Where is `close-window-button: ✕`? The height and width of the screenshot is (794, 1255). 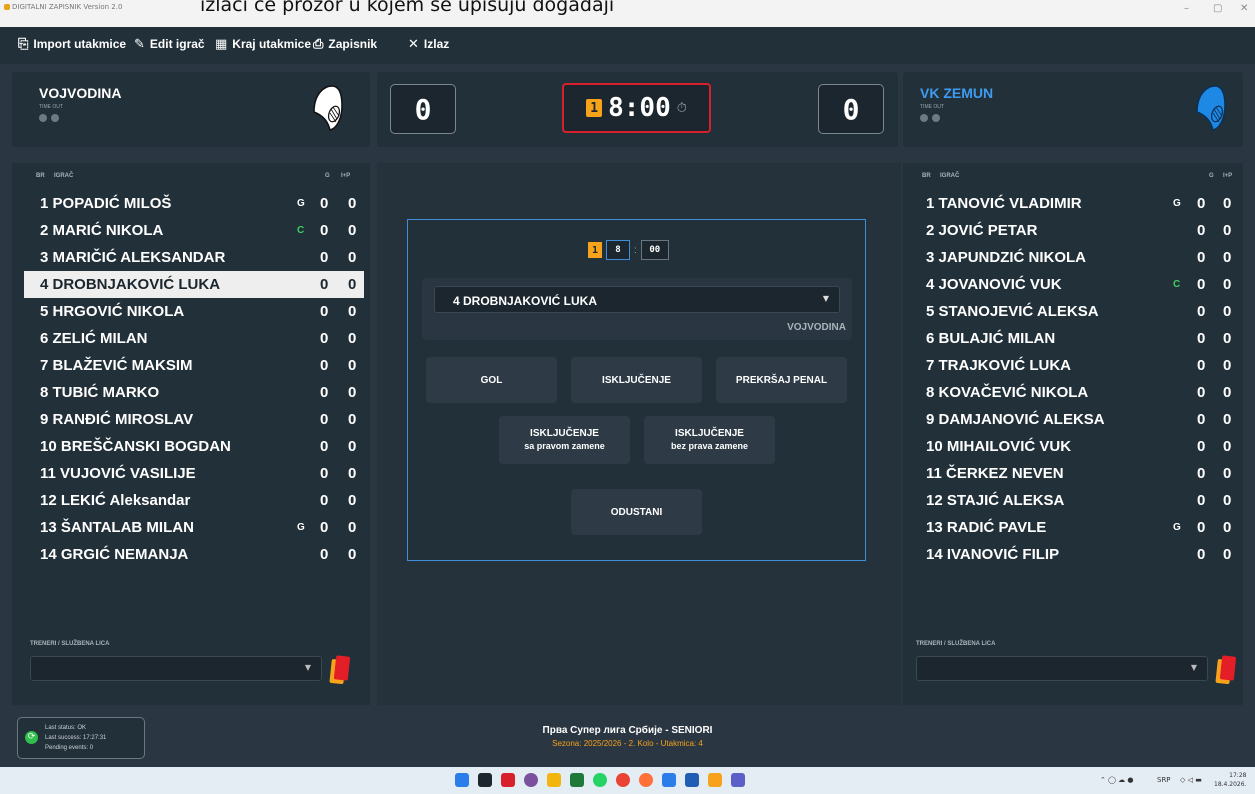 close-window-button: ✕ is located at coordinates (1244, 8).